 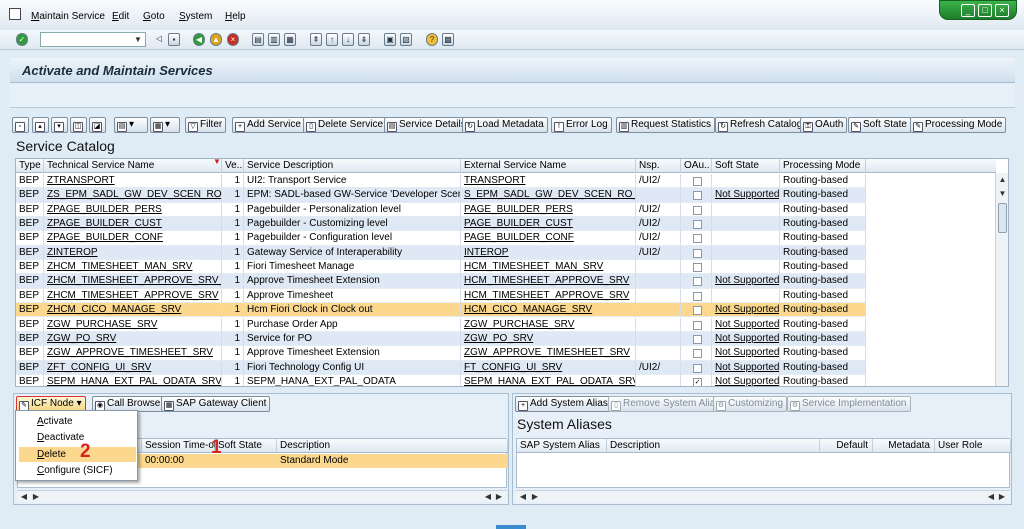 What do you see at coordinates (174, 39) in the screenshot?
I see `save-icon: ▪` at bounding box center [174, 39].